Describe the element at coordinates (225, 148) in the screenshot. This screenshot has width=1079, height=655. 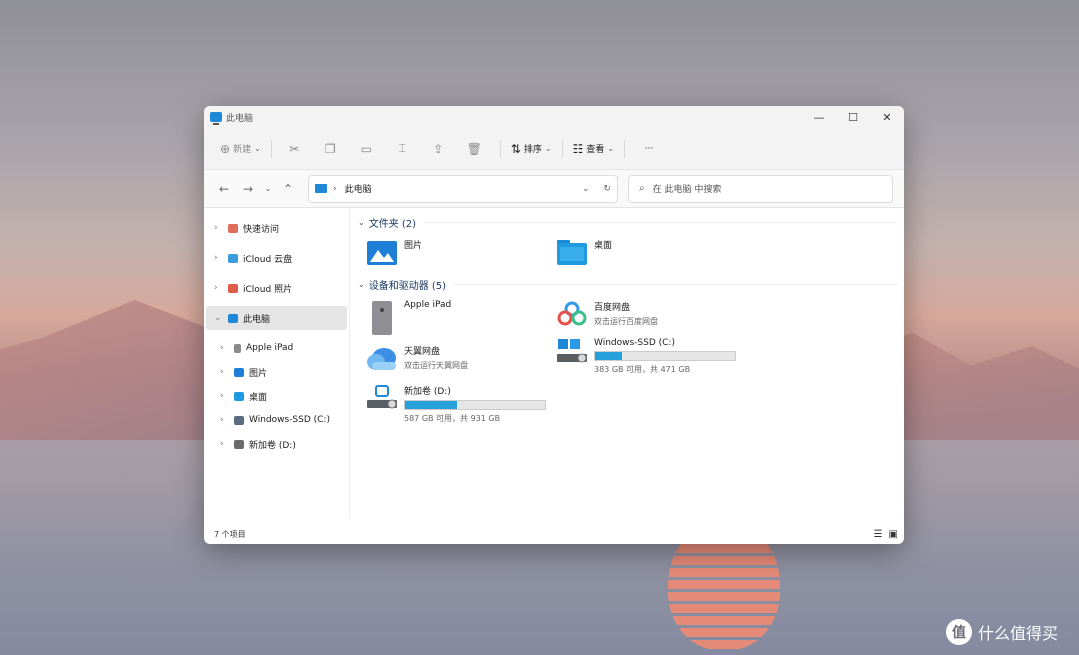
I see `plus-circle-icon: ⊕` at that location.